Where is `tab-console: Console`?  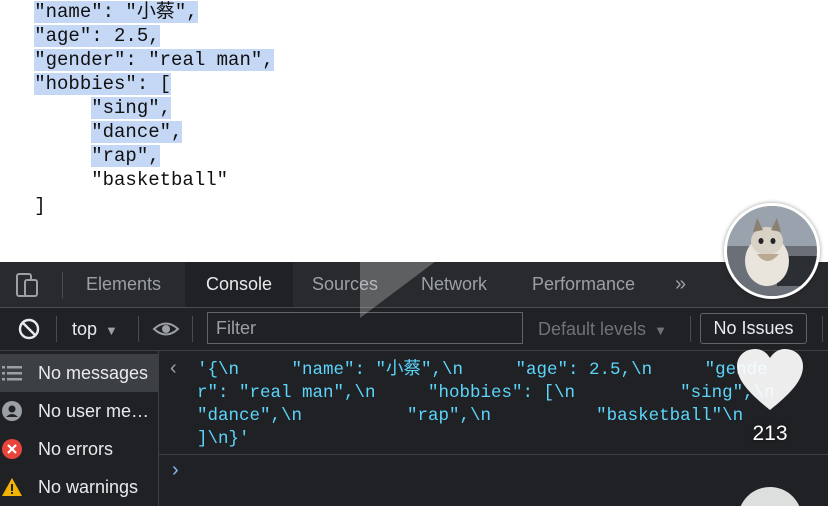 tab-console: Console is located at coordinates (239, 284).